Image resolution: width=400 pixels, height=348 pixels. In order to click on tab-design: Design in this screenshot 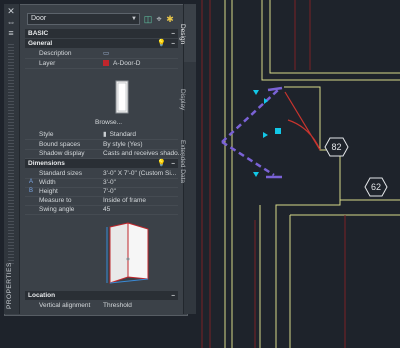, I will do `click(187, 33)`.